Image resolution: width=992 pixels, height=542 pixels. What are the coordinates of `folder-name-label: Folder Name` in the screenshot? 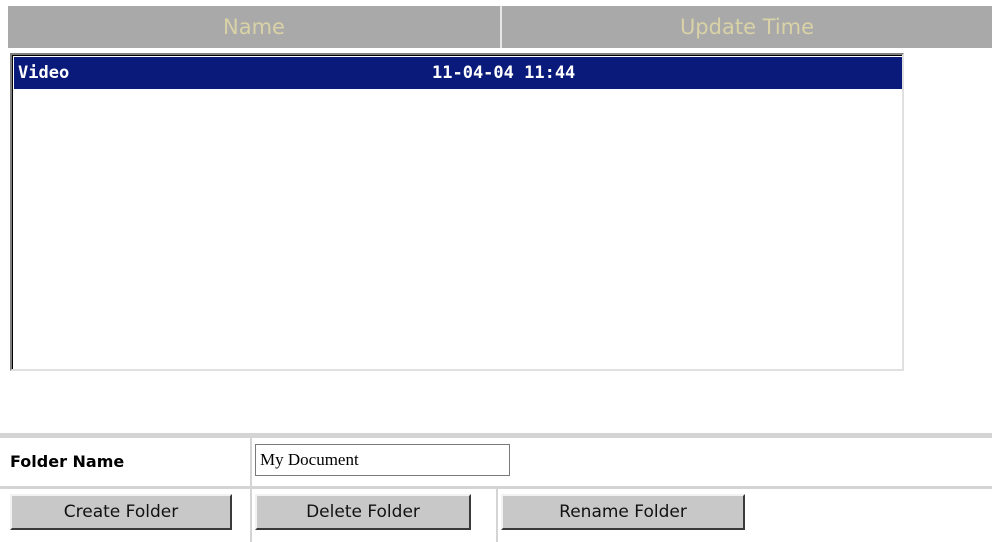 It's located at (67, 461).